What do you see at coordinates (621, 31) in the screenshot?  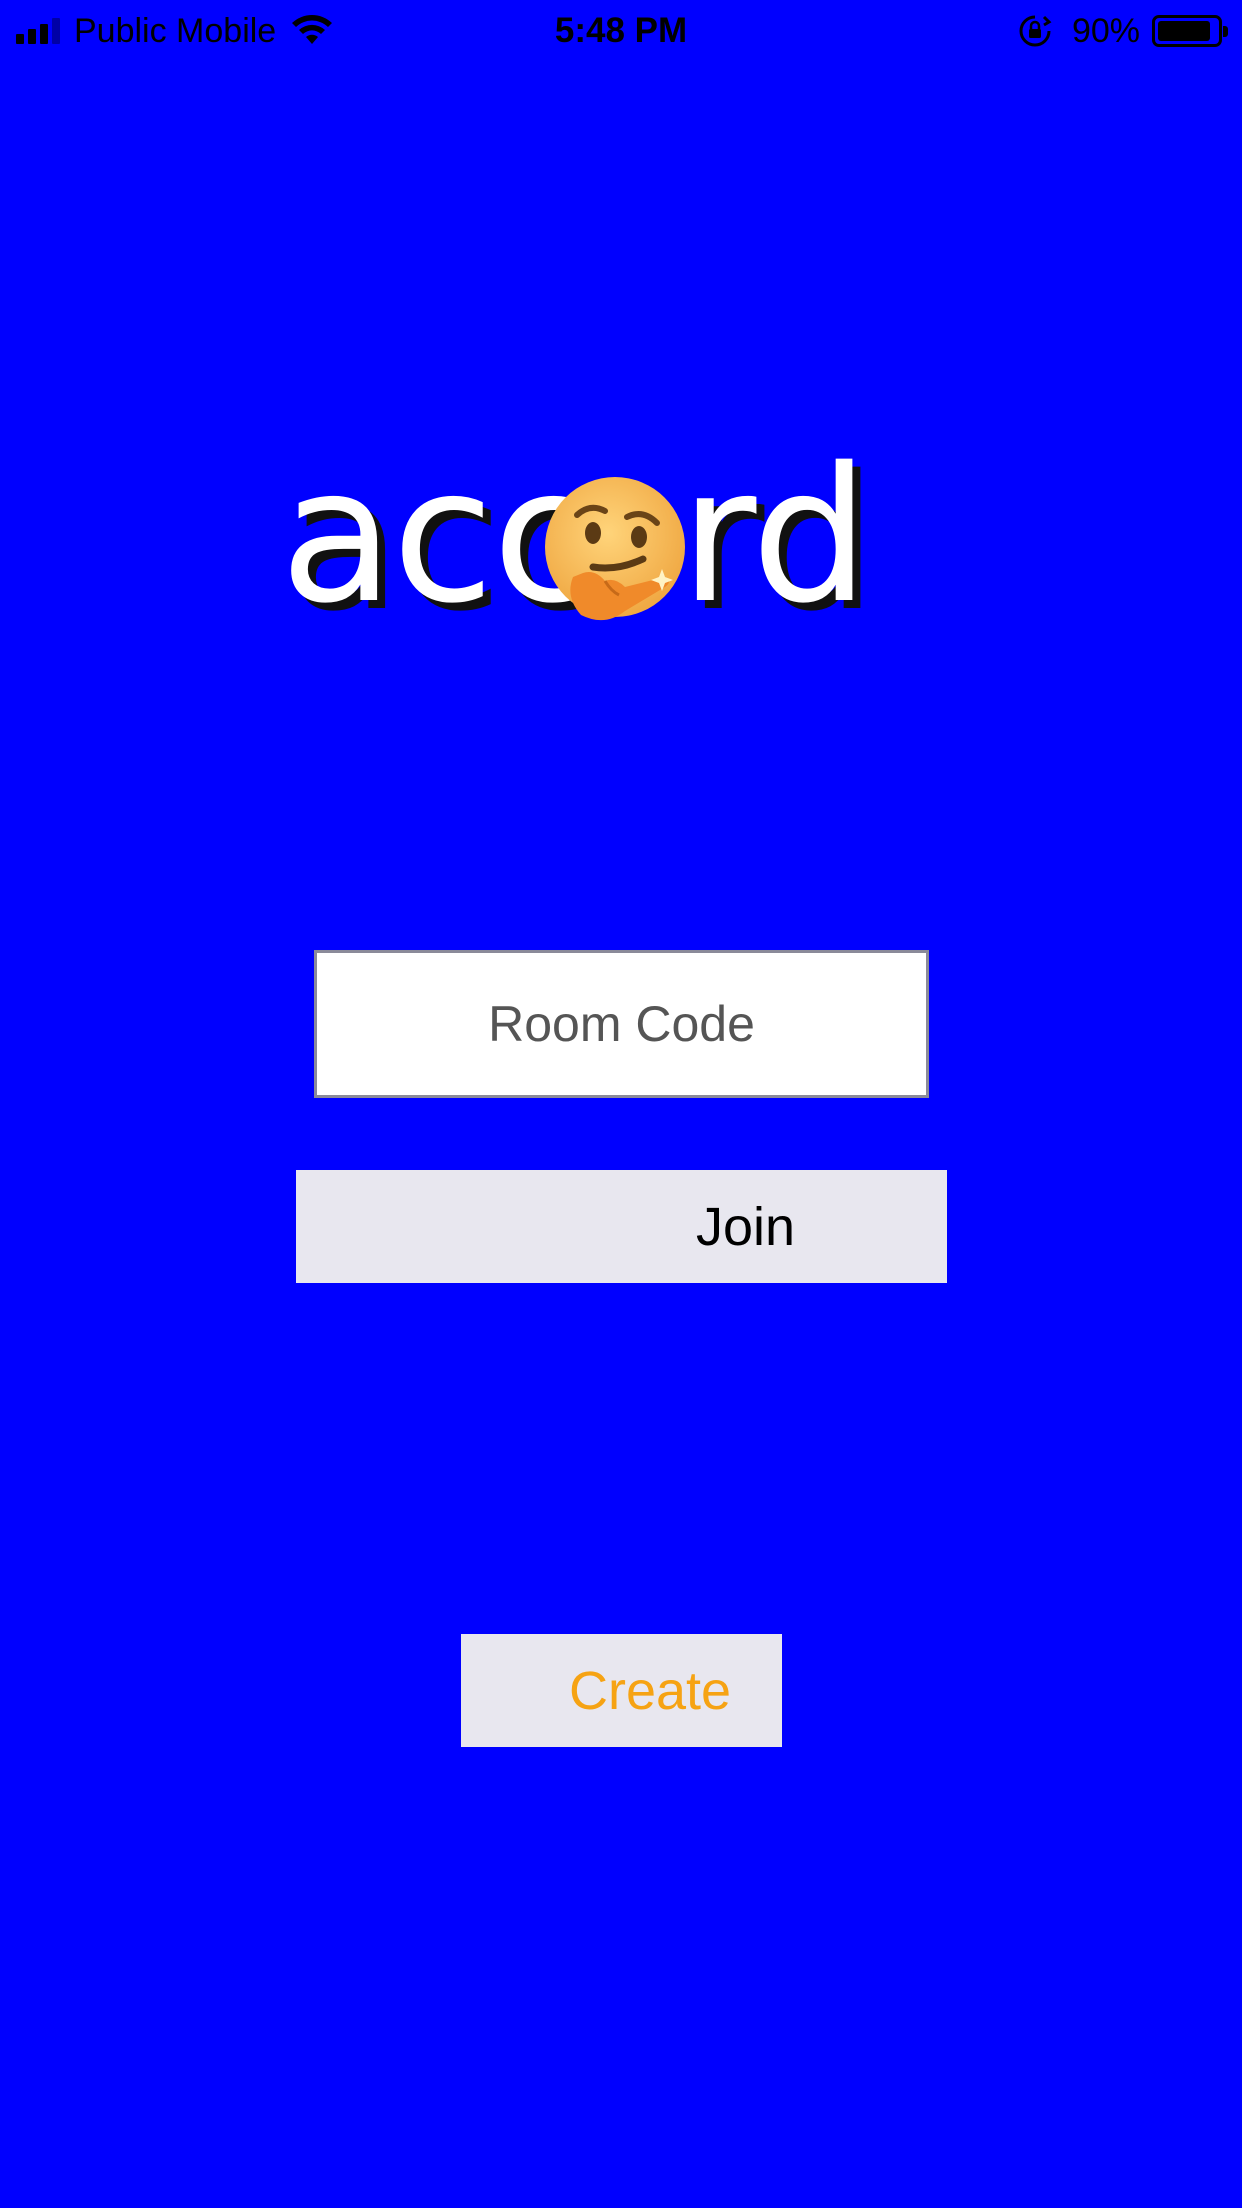 I see `status-bar: Public Mobile 5:48 PM 90%` at bounding box center [621, 31].